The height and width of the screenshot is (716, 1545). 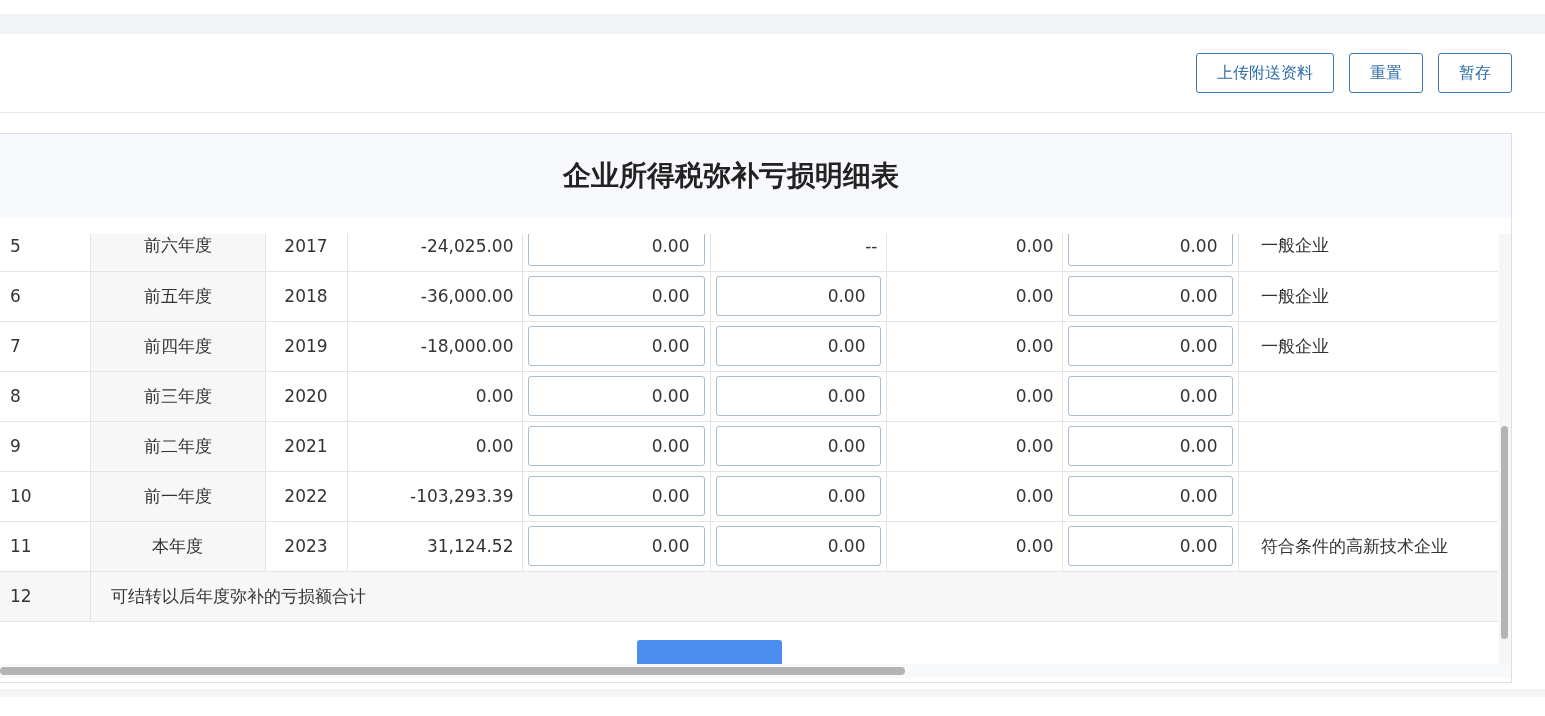 What do you see at coordinates (794, 596) in the screenshot?
I see `total-label-cell: 可结转以后年度弥补的亏损额合计` at bounding box center [794, 596].